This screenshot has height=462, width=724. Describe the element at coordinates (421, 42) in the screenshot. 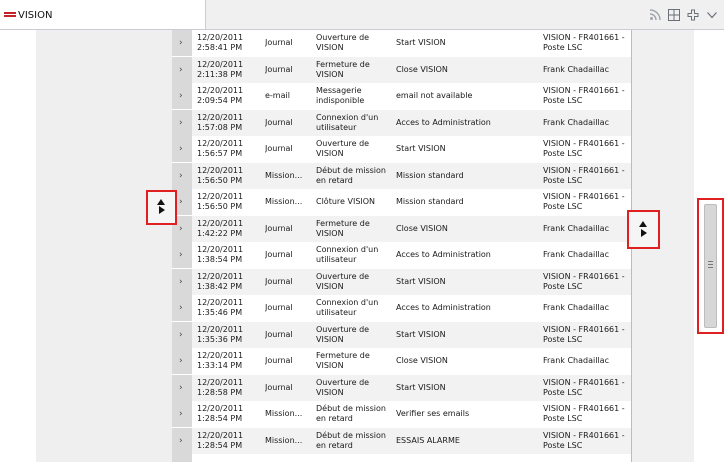

I see `row-description-text: Start VISION` at that location.